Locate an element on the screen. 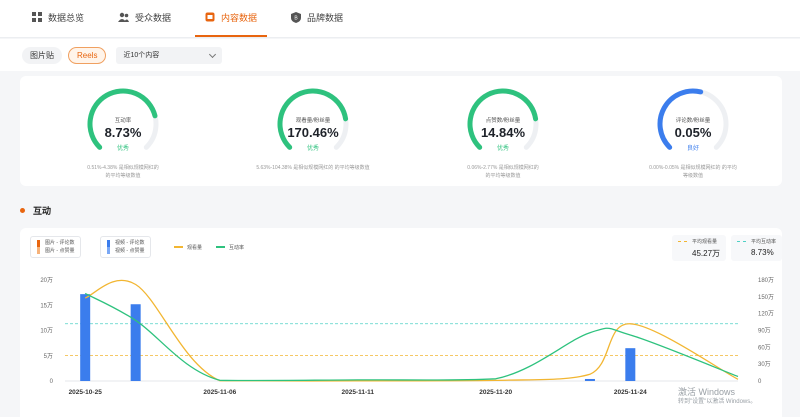  gauge-description: 5.63%-104.38% 是相似规模网红的 的平均等级数值 is located at coordinates (313, 168).